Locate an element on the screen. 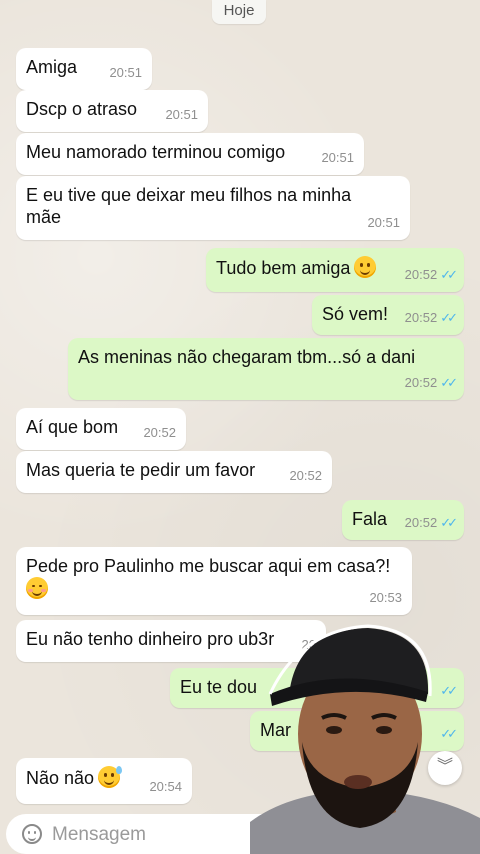  message-bubble: Aí que bom 20:52 is located at coordinates (101, 429).